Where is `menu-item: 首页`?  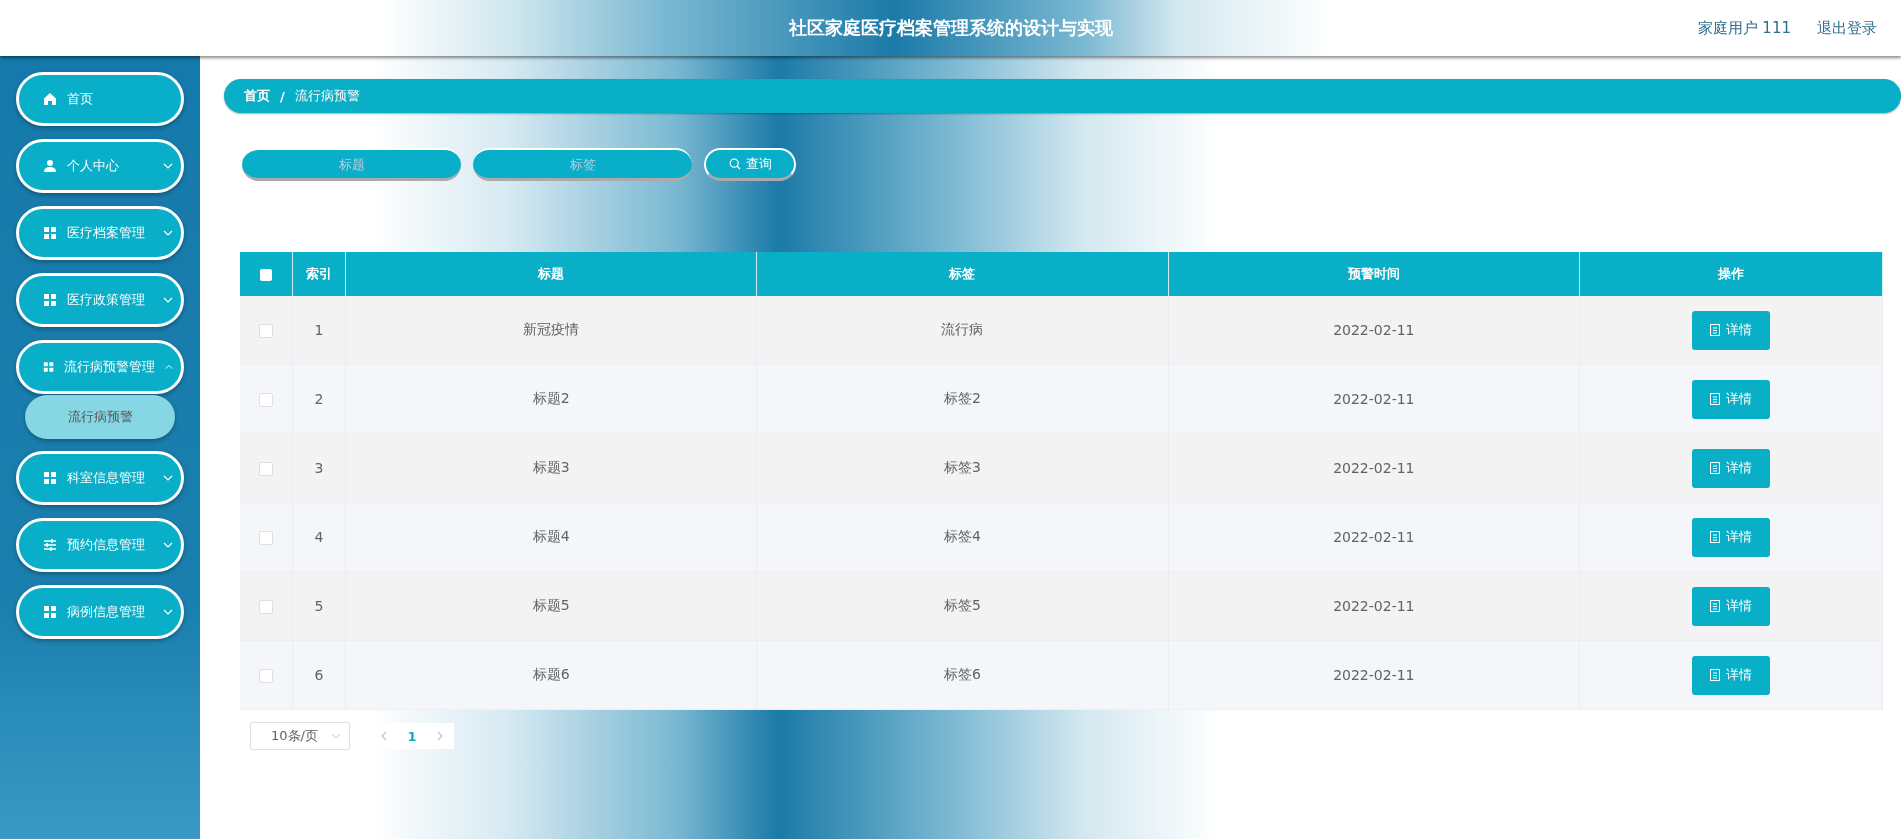 menu-item: 首页 is located at coordinates (100, 99).